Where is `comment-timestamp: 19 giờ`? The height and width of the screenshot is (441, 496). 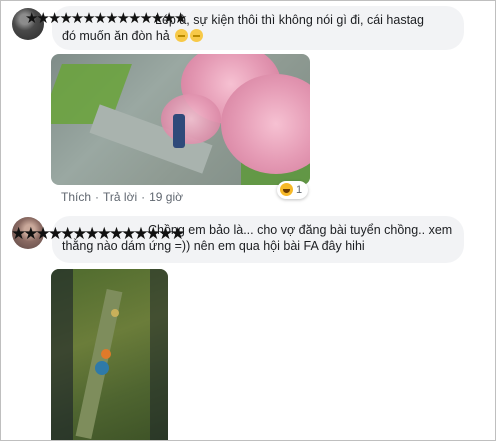 comment-timestamp: 19 giờ is located at coordinates (166, 197).